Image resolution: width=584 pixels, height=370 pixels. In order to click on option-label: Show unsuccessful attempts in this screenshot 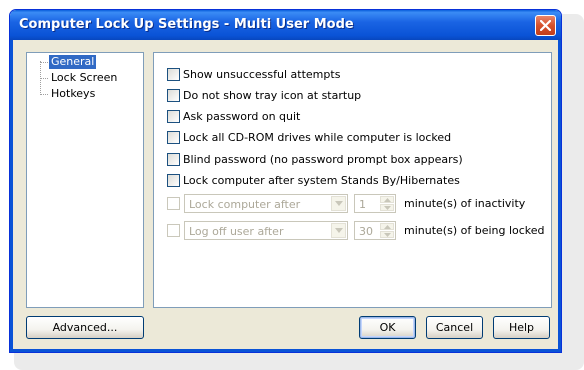, I will do `click(262, 74)`.